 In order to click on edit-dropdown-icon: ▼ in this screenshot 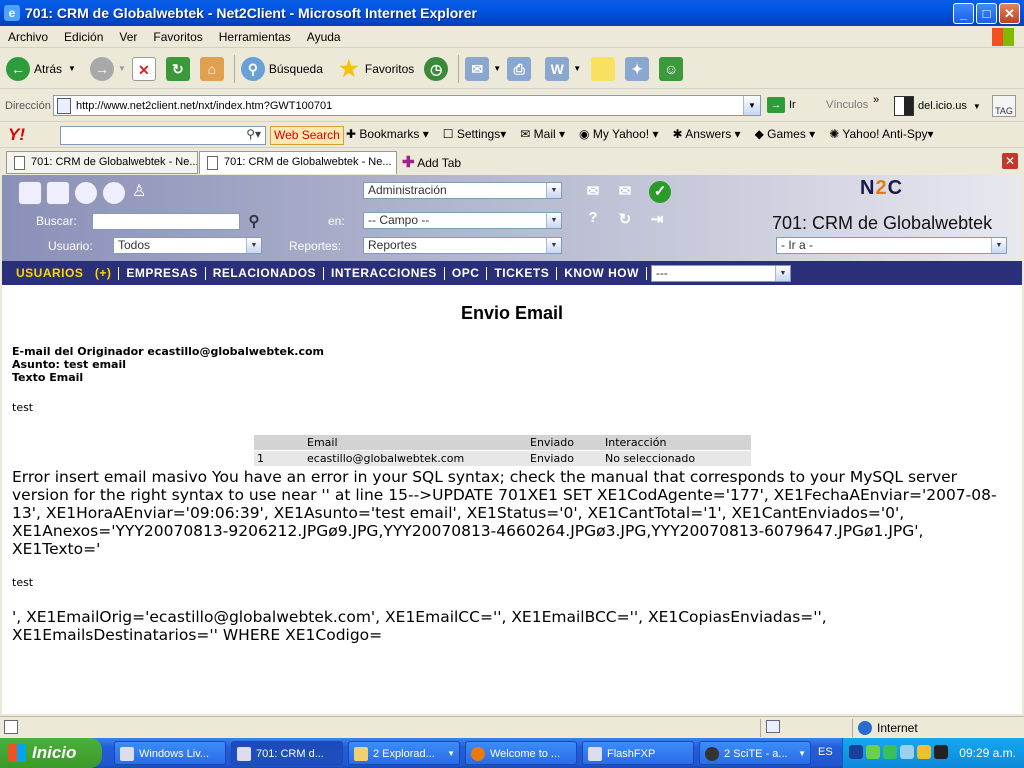, I will do `click(577, 68)`.